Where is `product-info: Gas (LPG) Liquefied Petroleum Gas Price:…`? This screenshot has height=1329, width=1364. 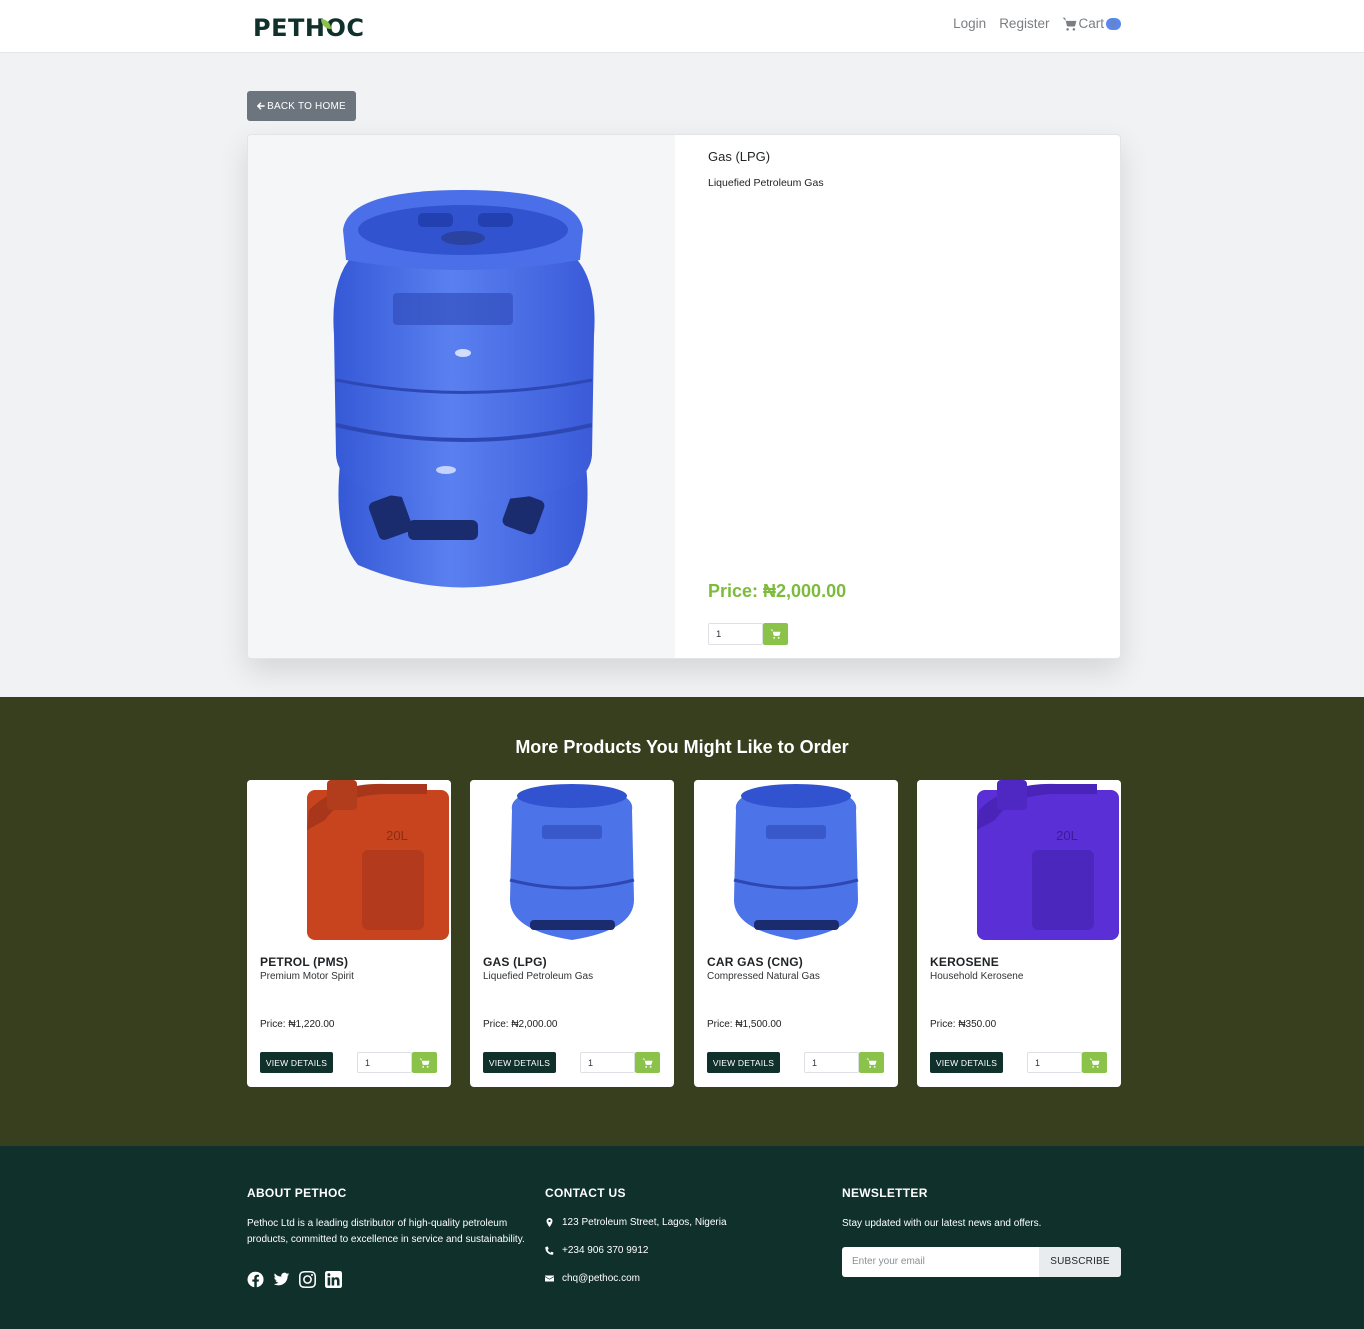 product-info: Gas (LPG) Liquefied Petroleum Gas Price:… is located at coordinates (897, 396).